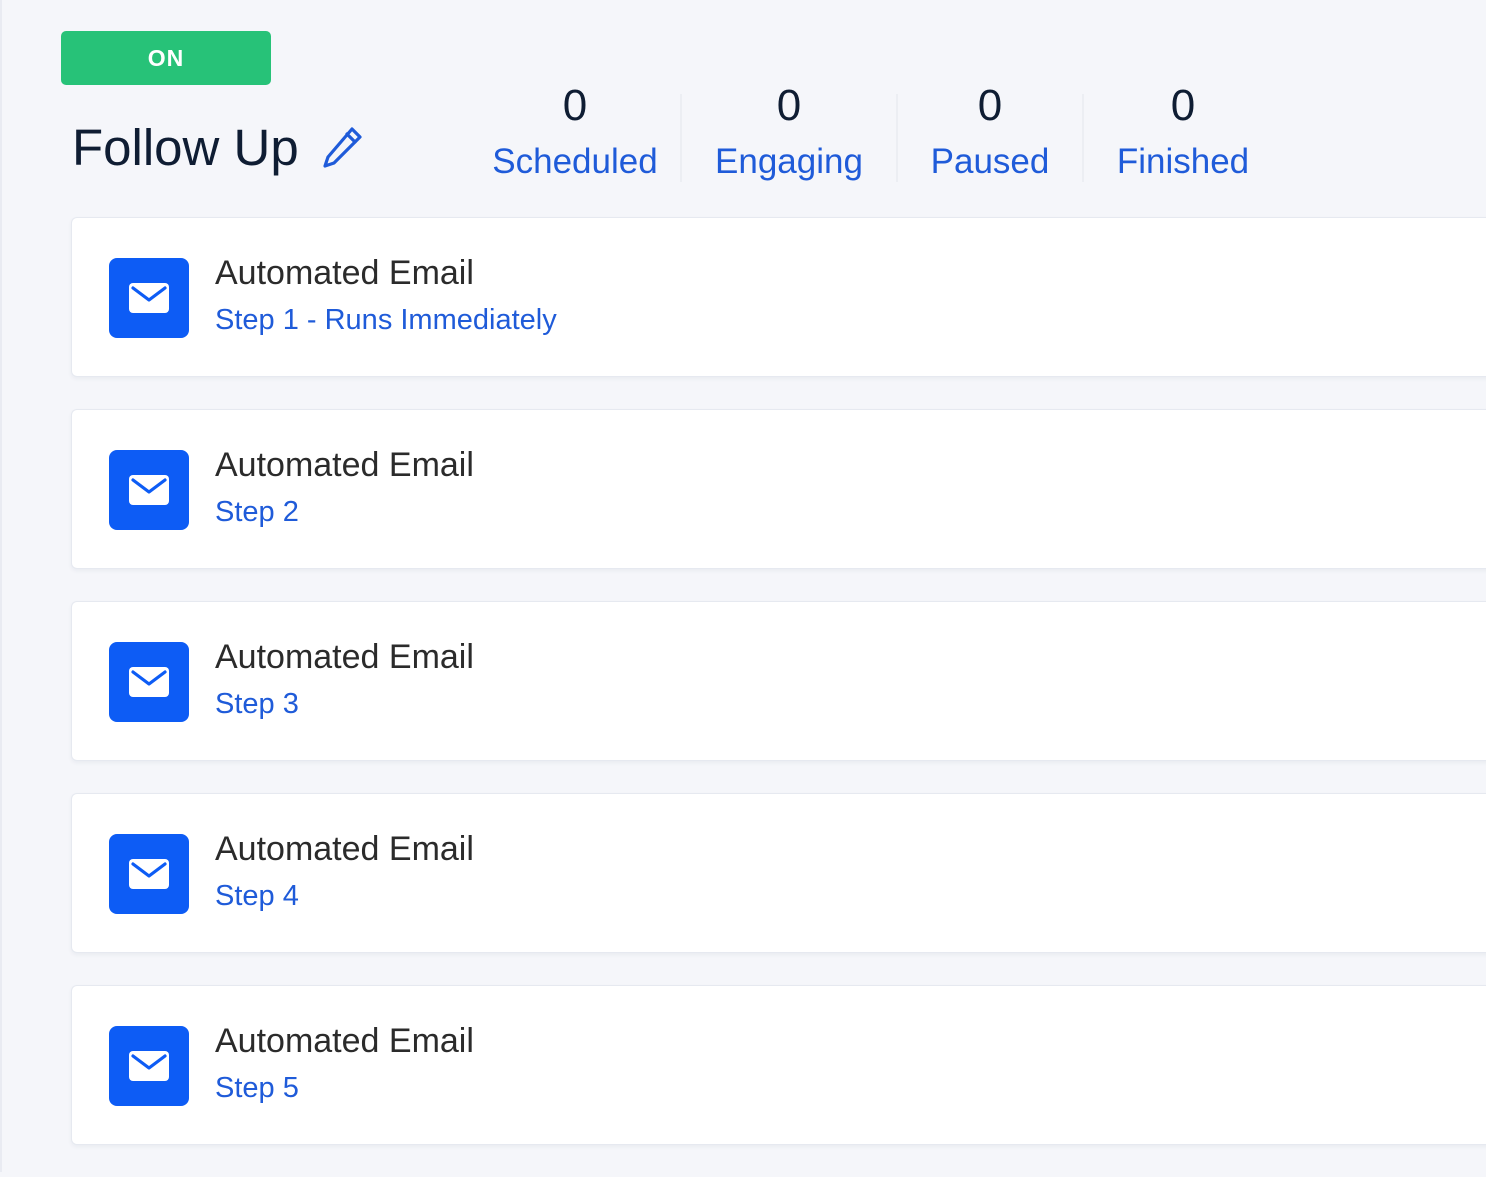 Image resolution: width=1486 pixels, height=1177 pixels. What do you see at coordinates (1183, 161) in the screenshot?
I see `stat-finished-label: Finished` at bounding box center [1183, 161].